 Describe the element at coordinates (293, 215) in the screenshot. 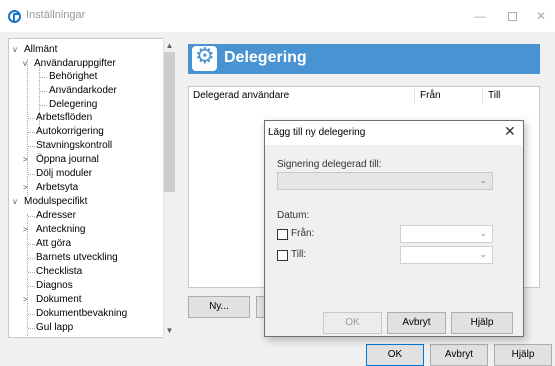

I see `date-label: Datum:` at that location.